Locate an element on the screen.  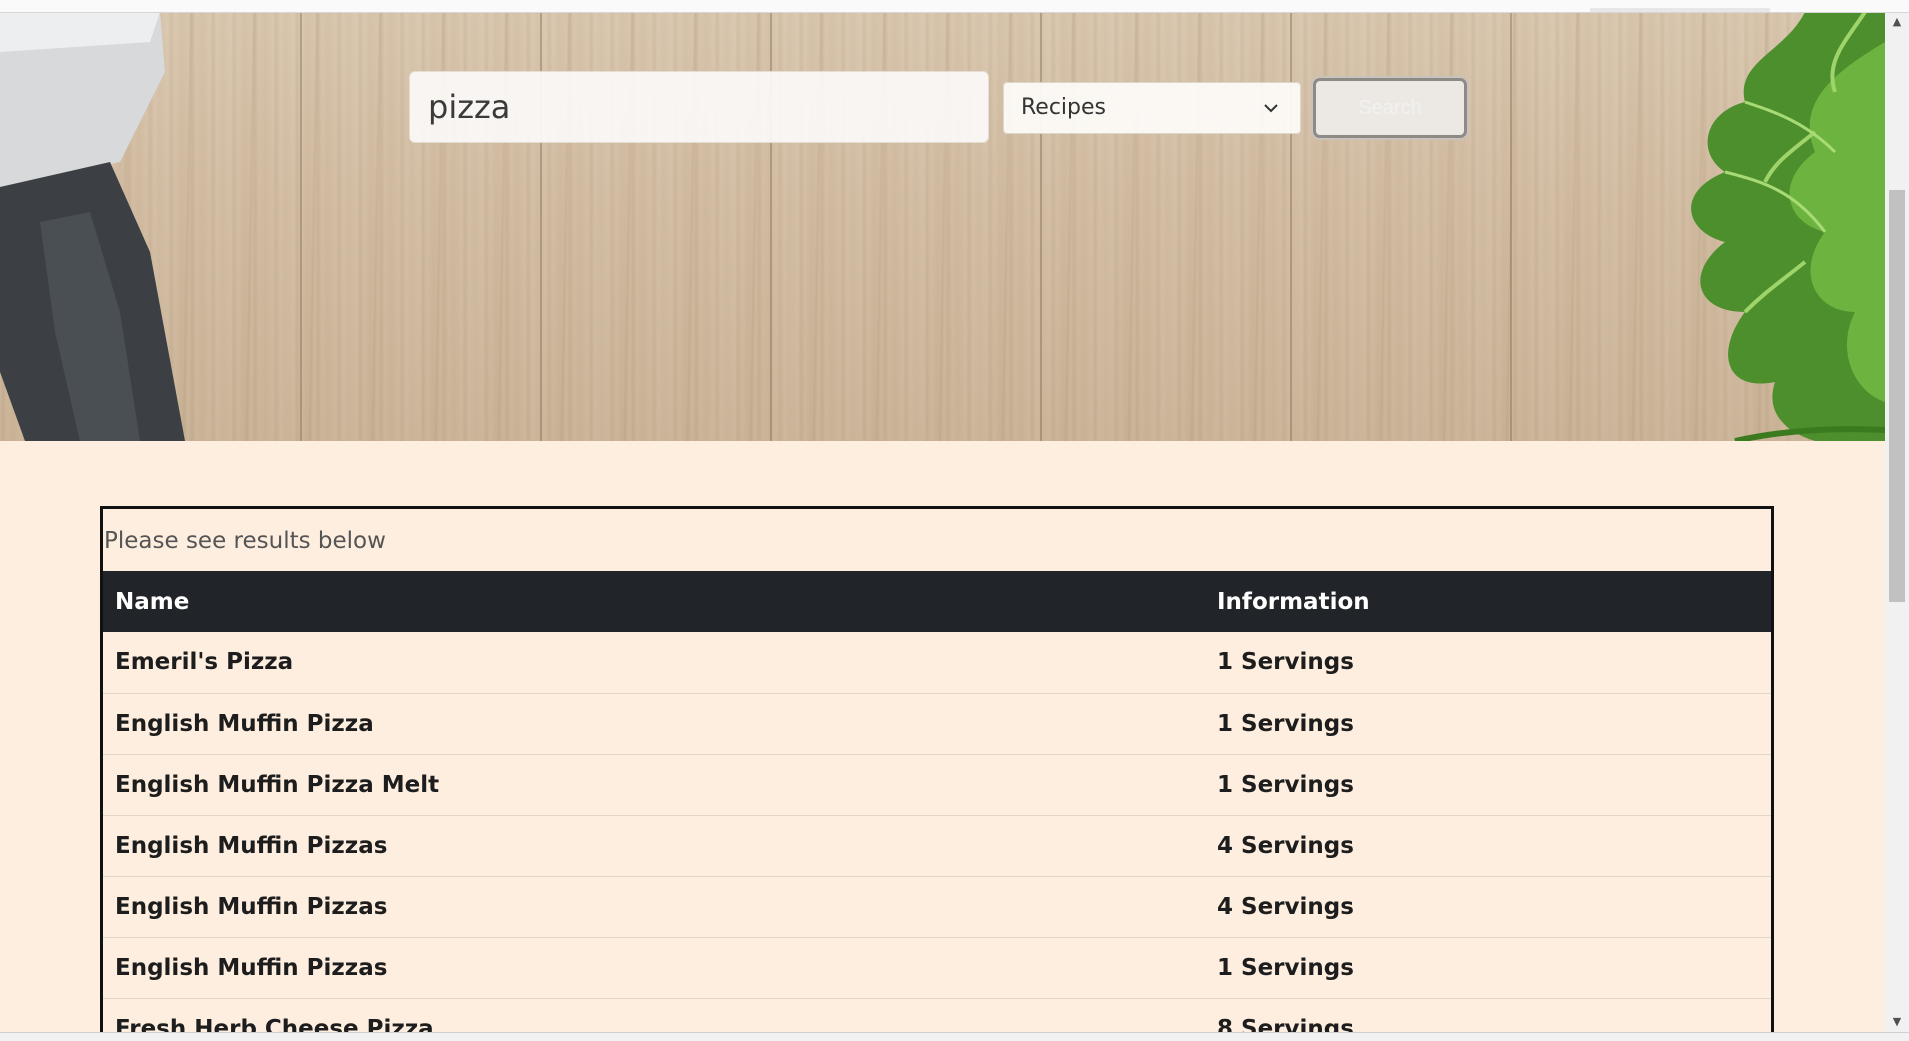
search-input is located at coordinates (699, 107).